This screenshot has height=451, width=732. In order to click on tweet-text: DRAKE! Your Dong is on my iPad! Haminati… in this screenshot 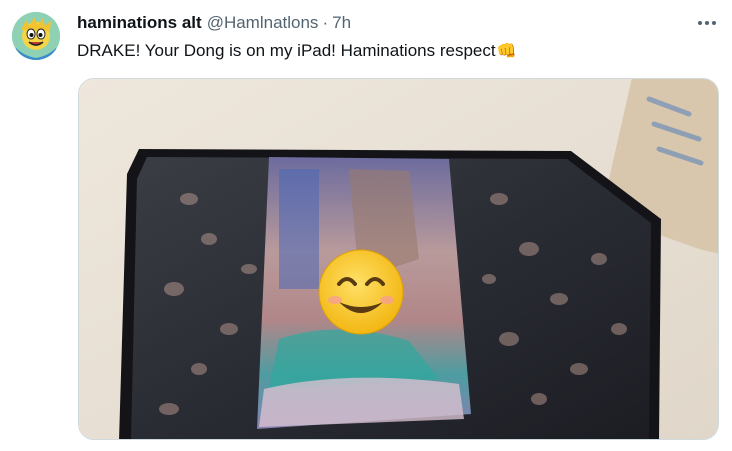, I will do `click(387, 51)`.